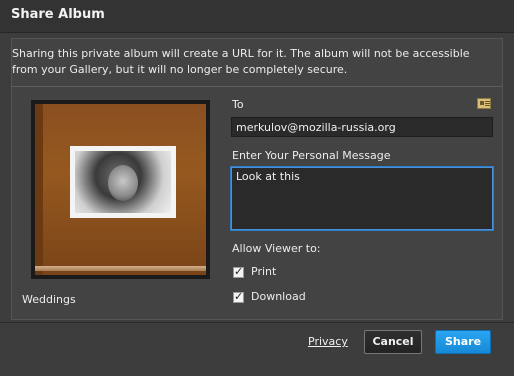 This screenshot has height=376, width=514. Describe the element at coordinates (49, 299) in the screenshot. I see `album-name-label: Weddings` at that location.